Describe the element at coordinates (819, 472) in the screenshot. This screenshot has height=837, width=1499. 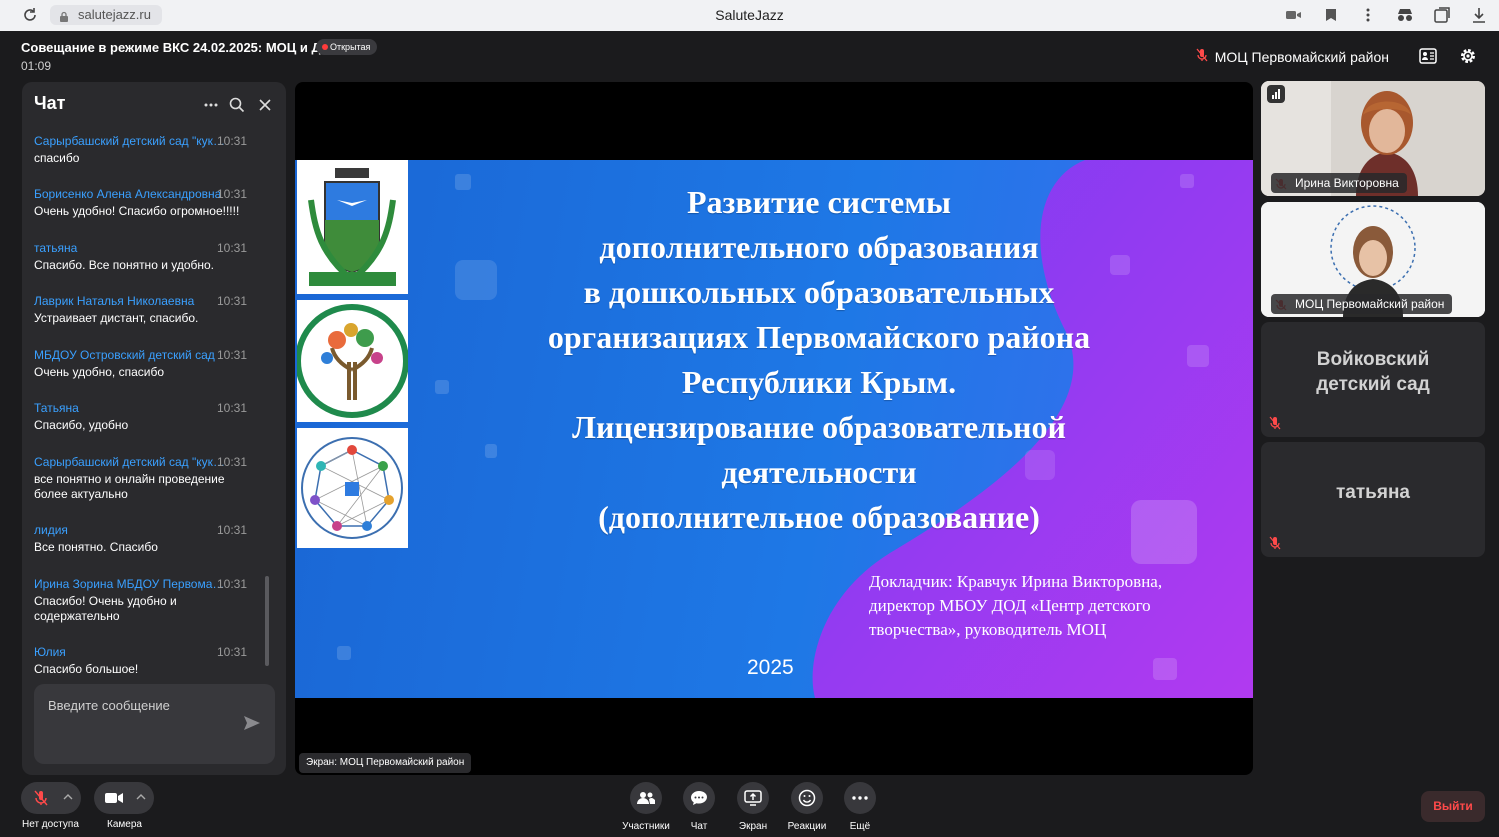
I see `slide-title-line: деятельности` at that location.